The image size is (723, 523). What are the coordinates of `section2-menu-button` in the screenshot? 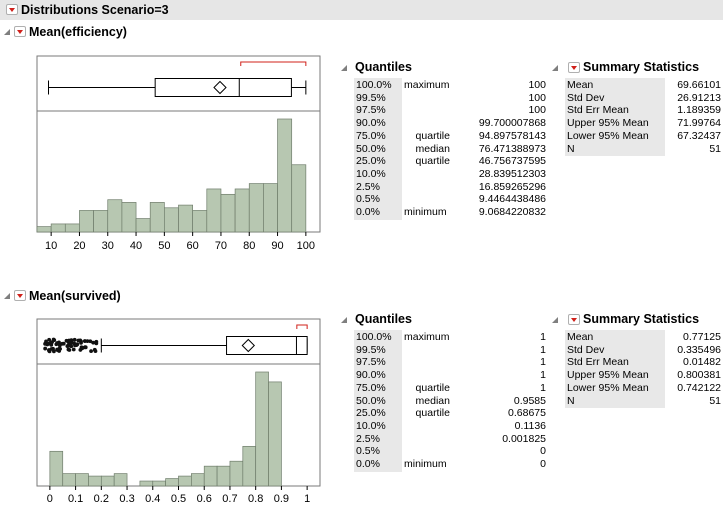 It's located at (20, 295).